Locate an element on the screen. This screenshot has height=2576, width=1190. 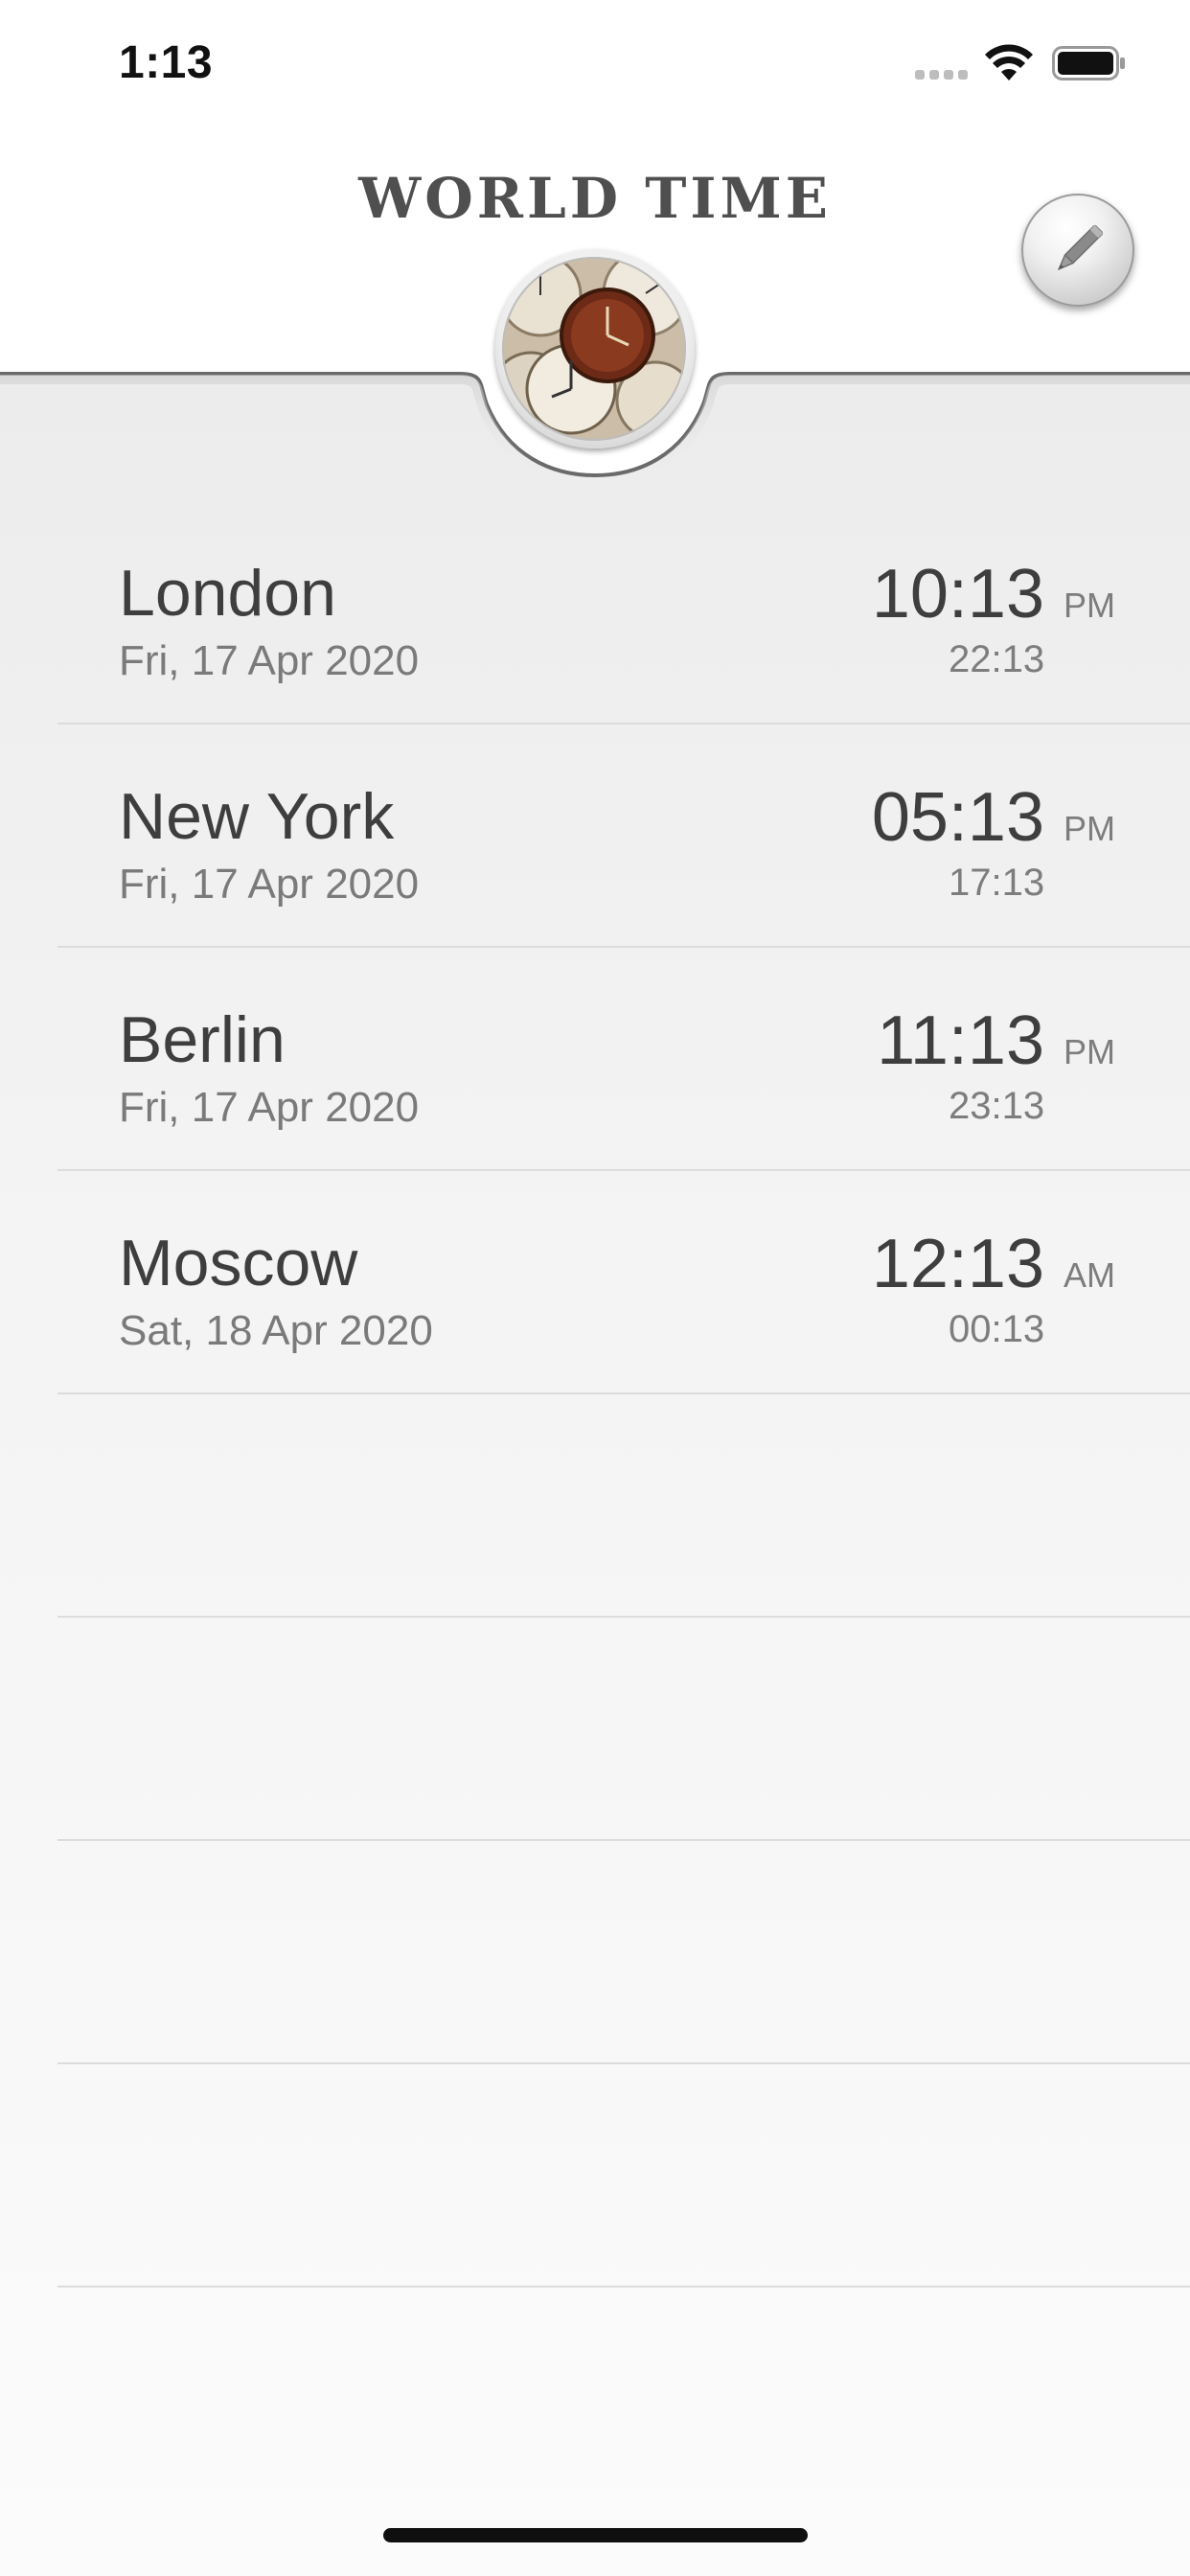
city-name: Berlin is located at coordinates (203, 1039).